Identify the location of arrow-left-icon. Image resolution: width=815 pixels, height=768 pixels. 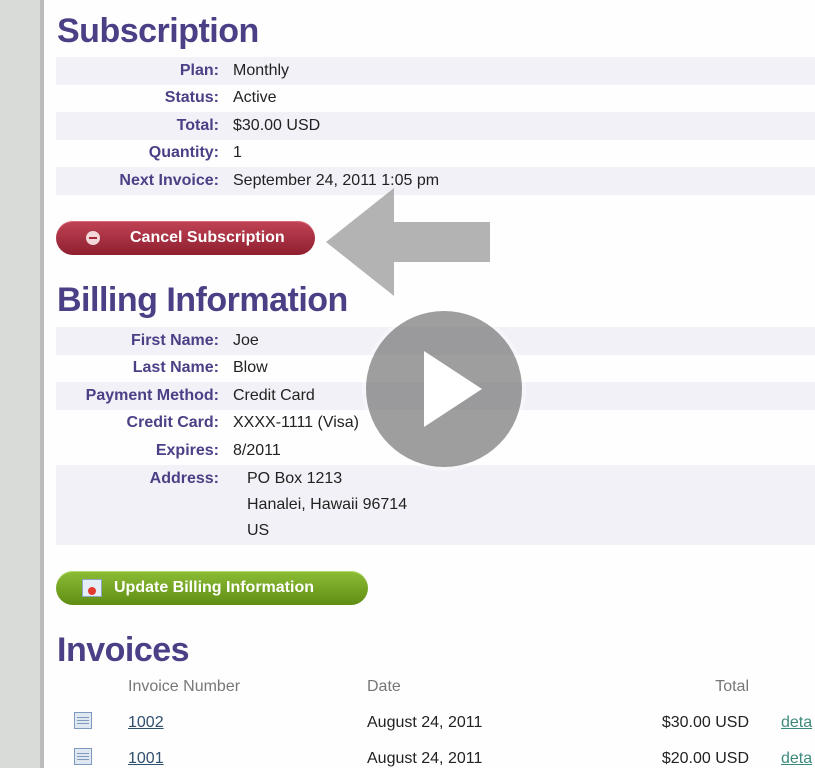
(408, 242).